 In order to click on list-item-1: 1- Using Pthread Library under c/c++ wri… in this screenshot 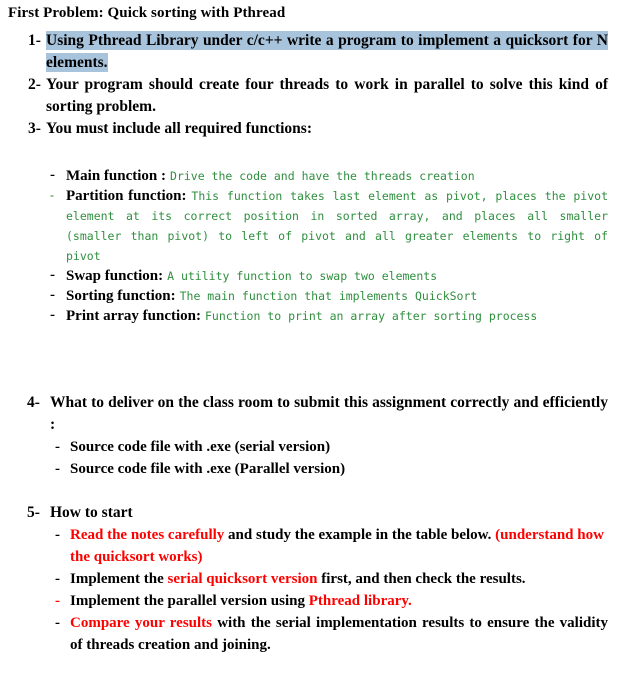, I will do `click(311, 52)`.